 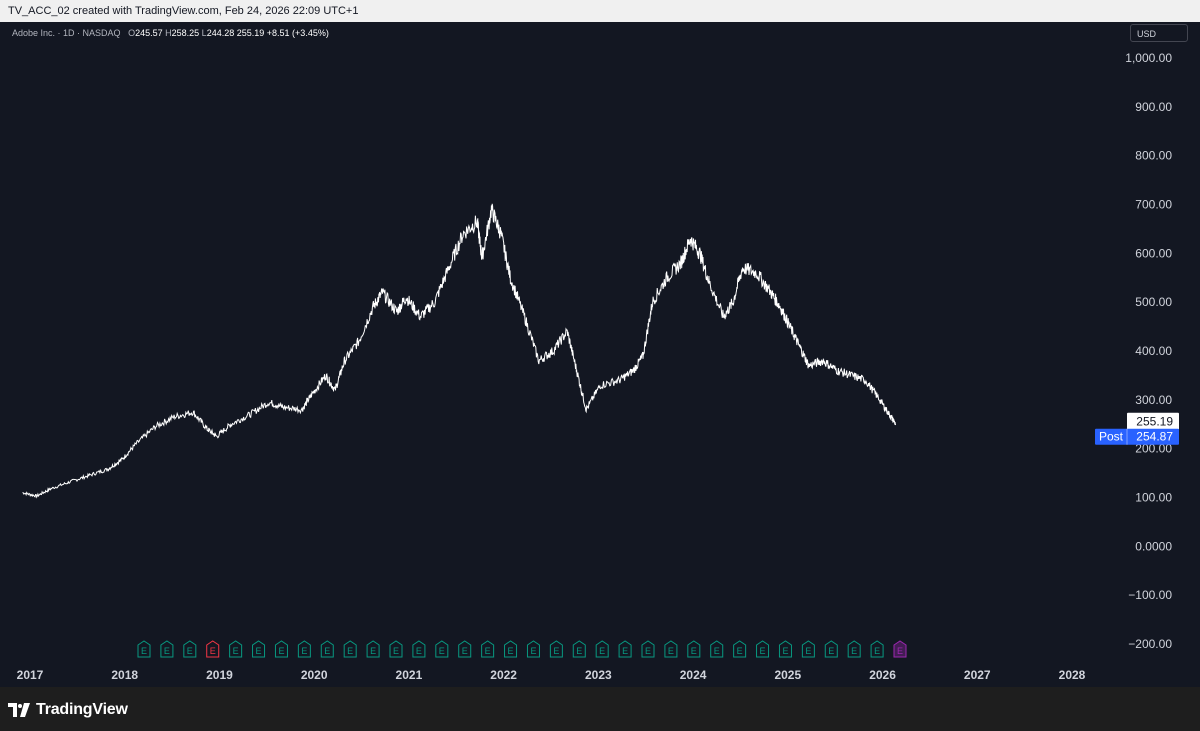 I want to click on y-tick-label: −100.00, so click(x=1150, y=595).